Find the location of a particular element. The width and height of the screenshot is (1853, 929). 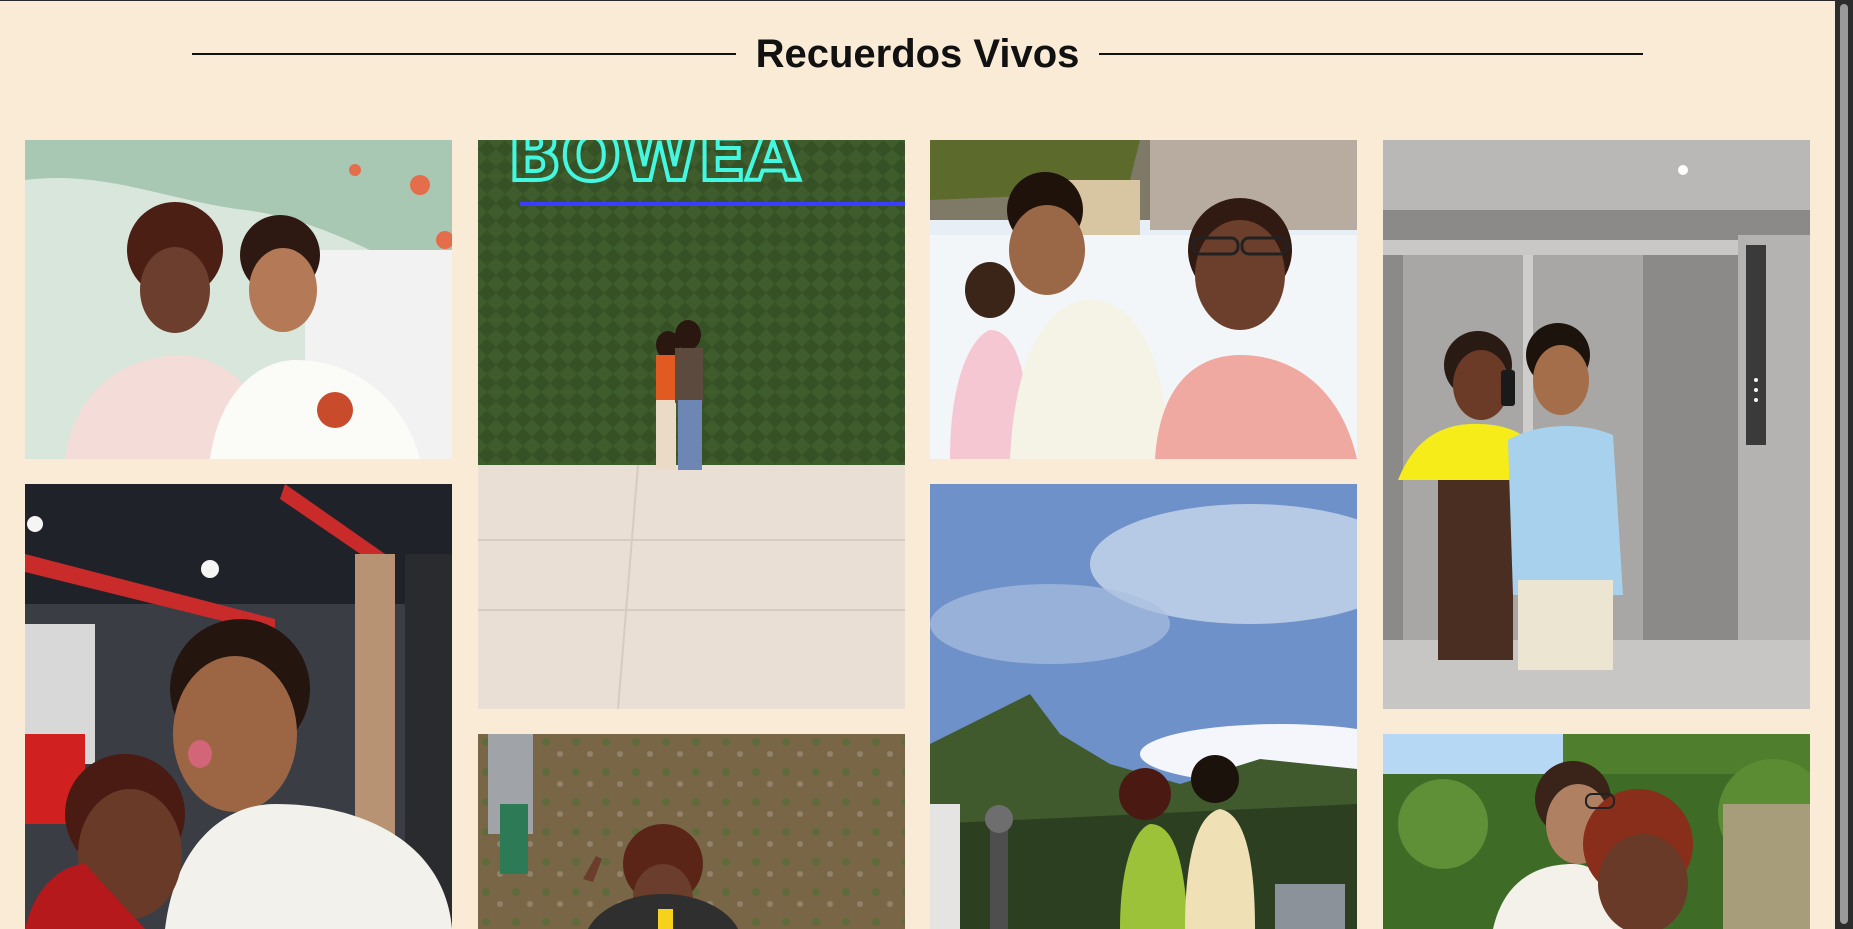

photo-group-ice-rink is located at coordinates (1143, 299).